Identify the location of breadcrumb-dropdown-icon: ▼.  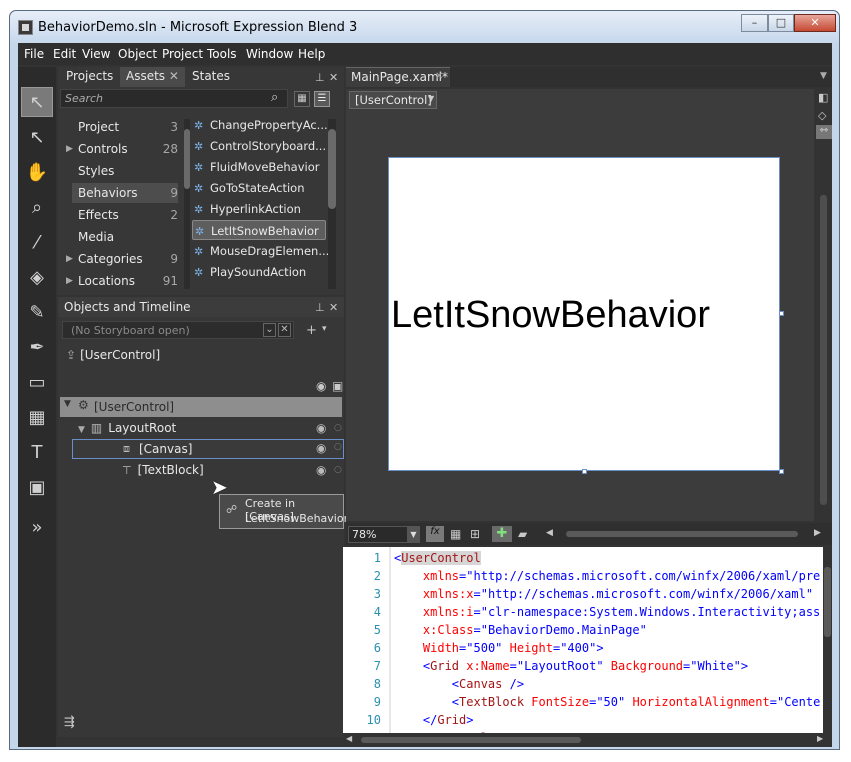
(431, 98).